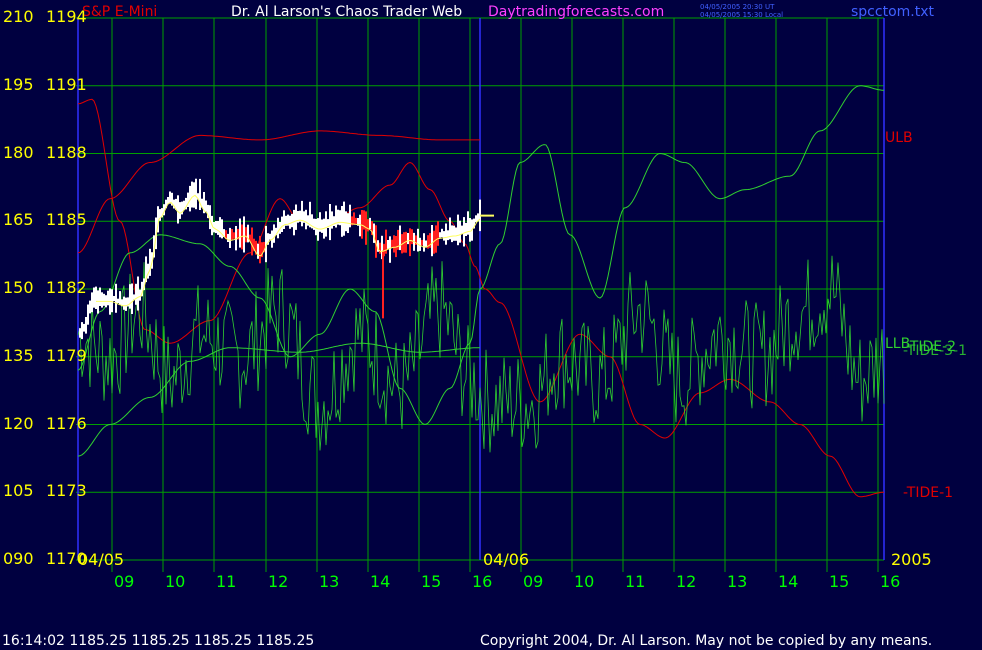 The image size is (982, 650). Describe the element at coordinates (18, 423) in the screenshot. I see `y-label-left: 120` at that location.